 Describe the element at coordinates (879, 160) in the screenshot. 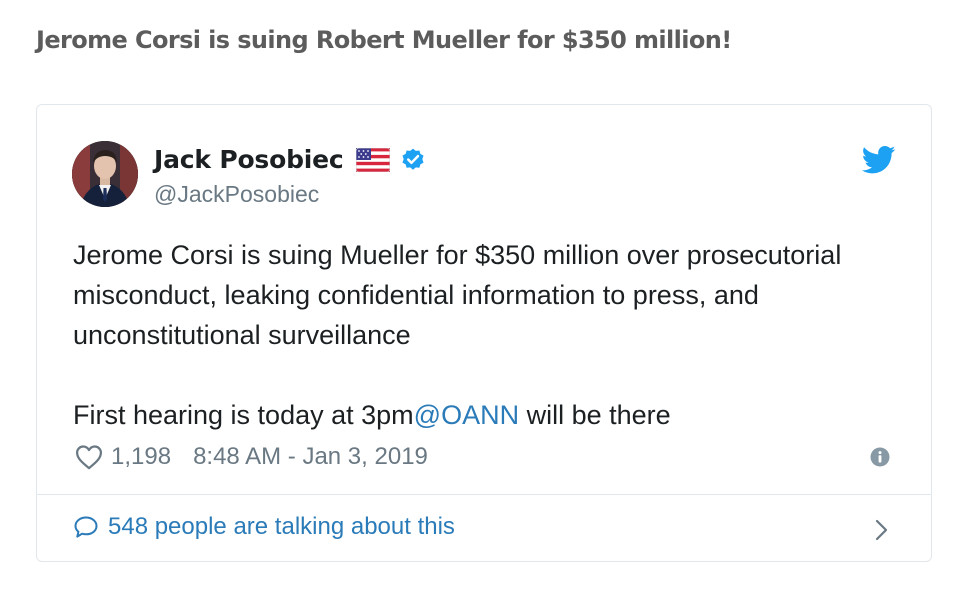

I see `twitter-bird-icon` at that location.